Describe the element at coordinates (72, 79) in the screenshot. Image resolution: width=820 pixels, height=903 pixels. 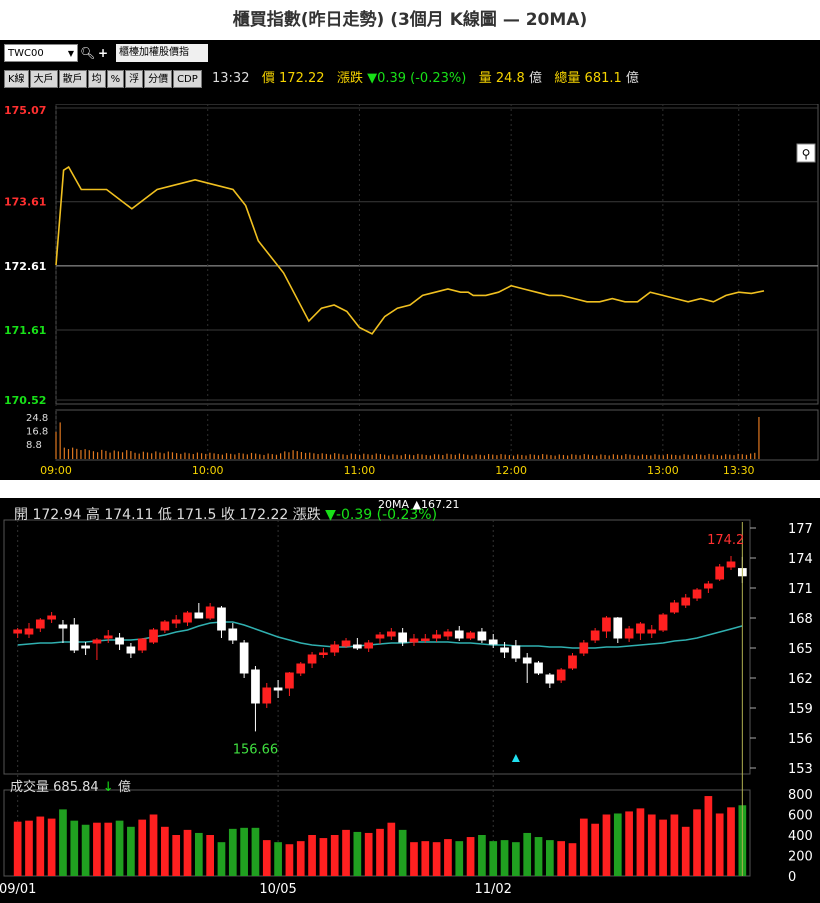
I see `retail-button: 散戶` at that location.